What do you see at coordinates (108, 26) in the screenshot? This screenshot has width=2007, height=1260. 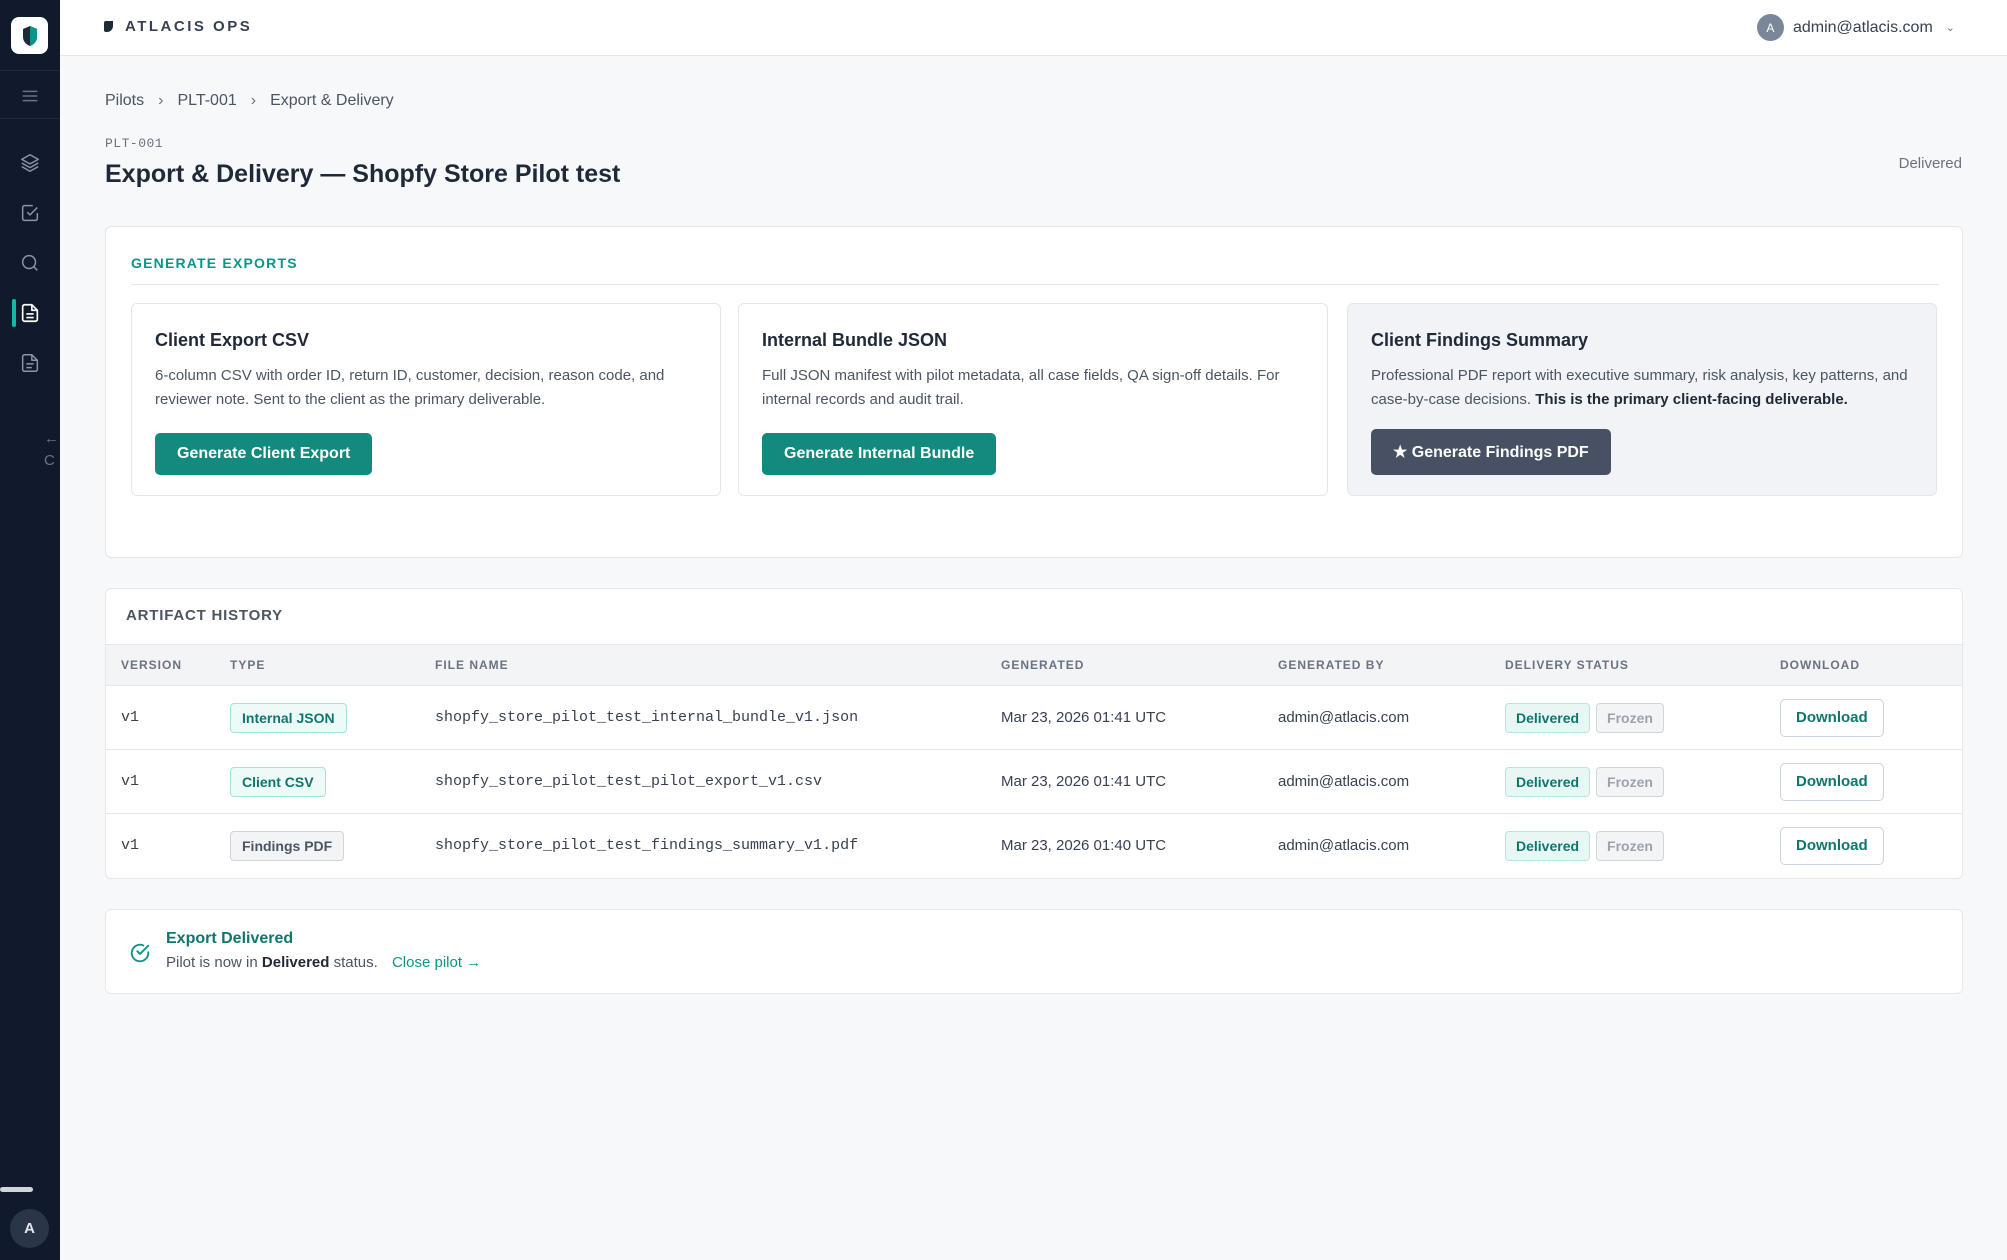 I see `brand-icon` at bounding box center [108, 26].